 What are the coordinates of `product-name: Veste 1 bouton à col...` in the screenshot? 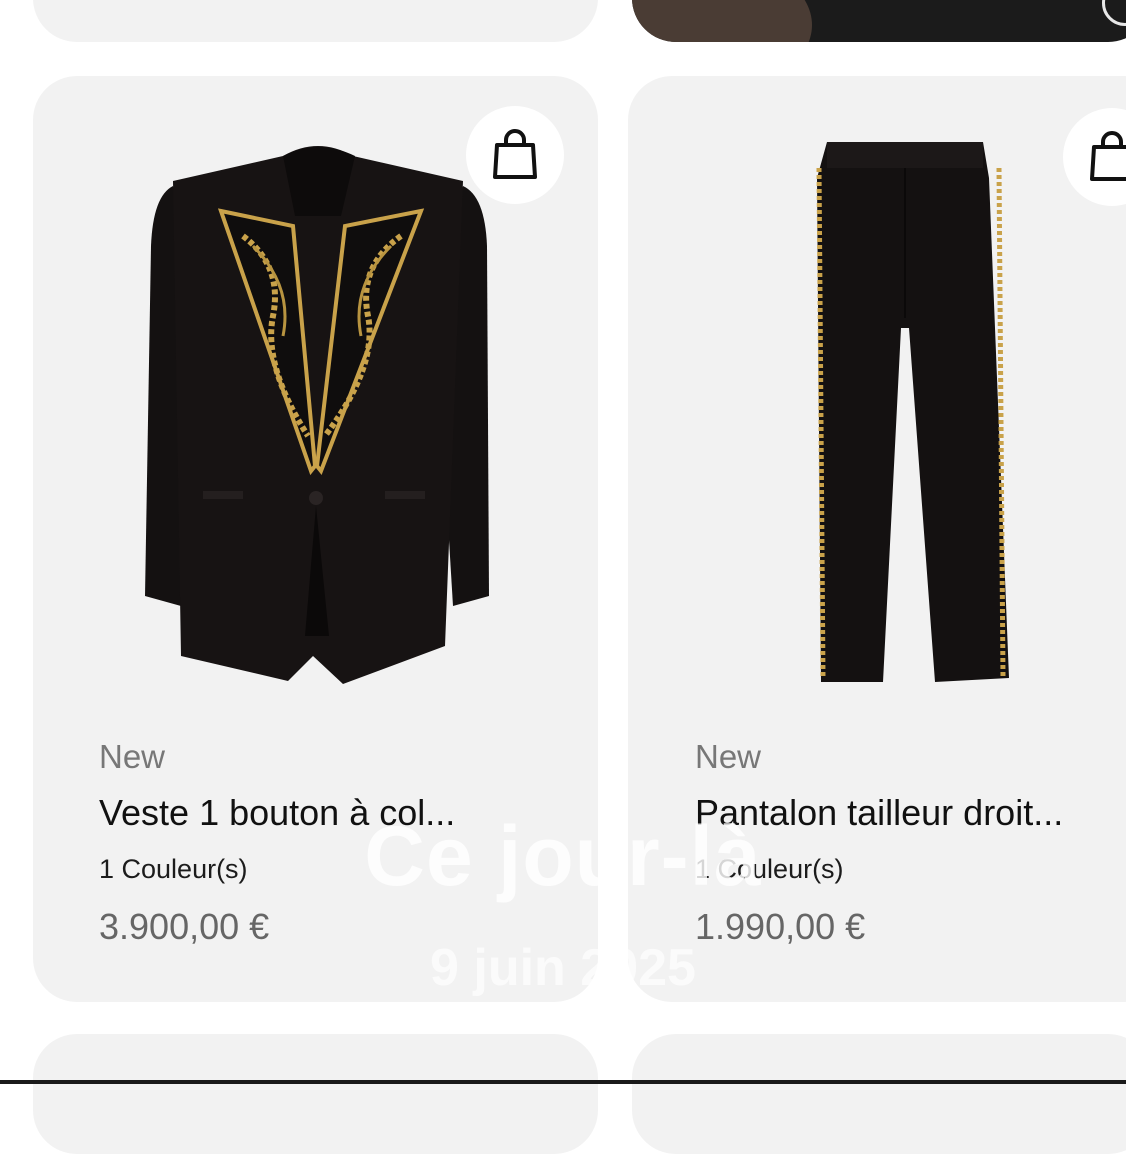 It's located at (277, 813).